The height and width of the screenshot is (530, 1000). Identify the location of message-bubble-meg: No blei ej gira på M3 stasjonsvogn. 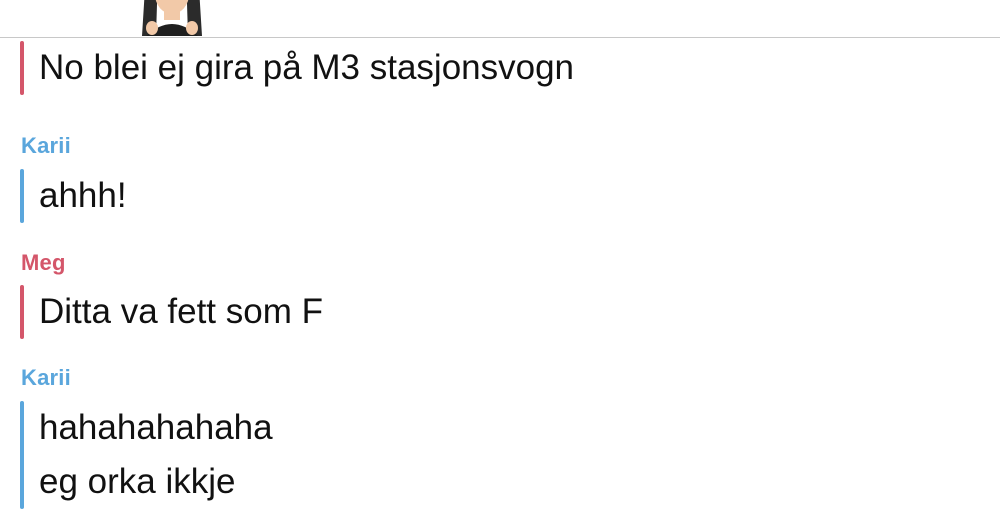
(297, 68).